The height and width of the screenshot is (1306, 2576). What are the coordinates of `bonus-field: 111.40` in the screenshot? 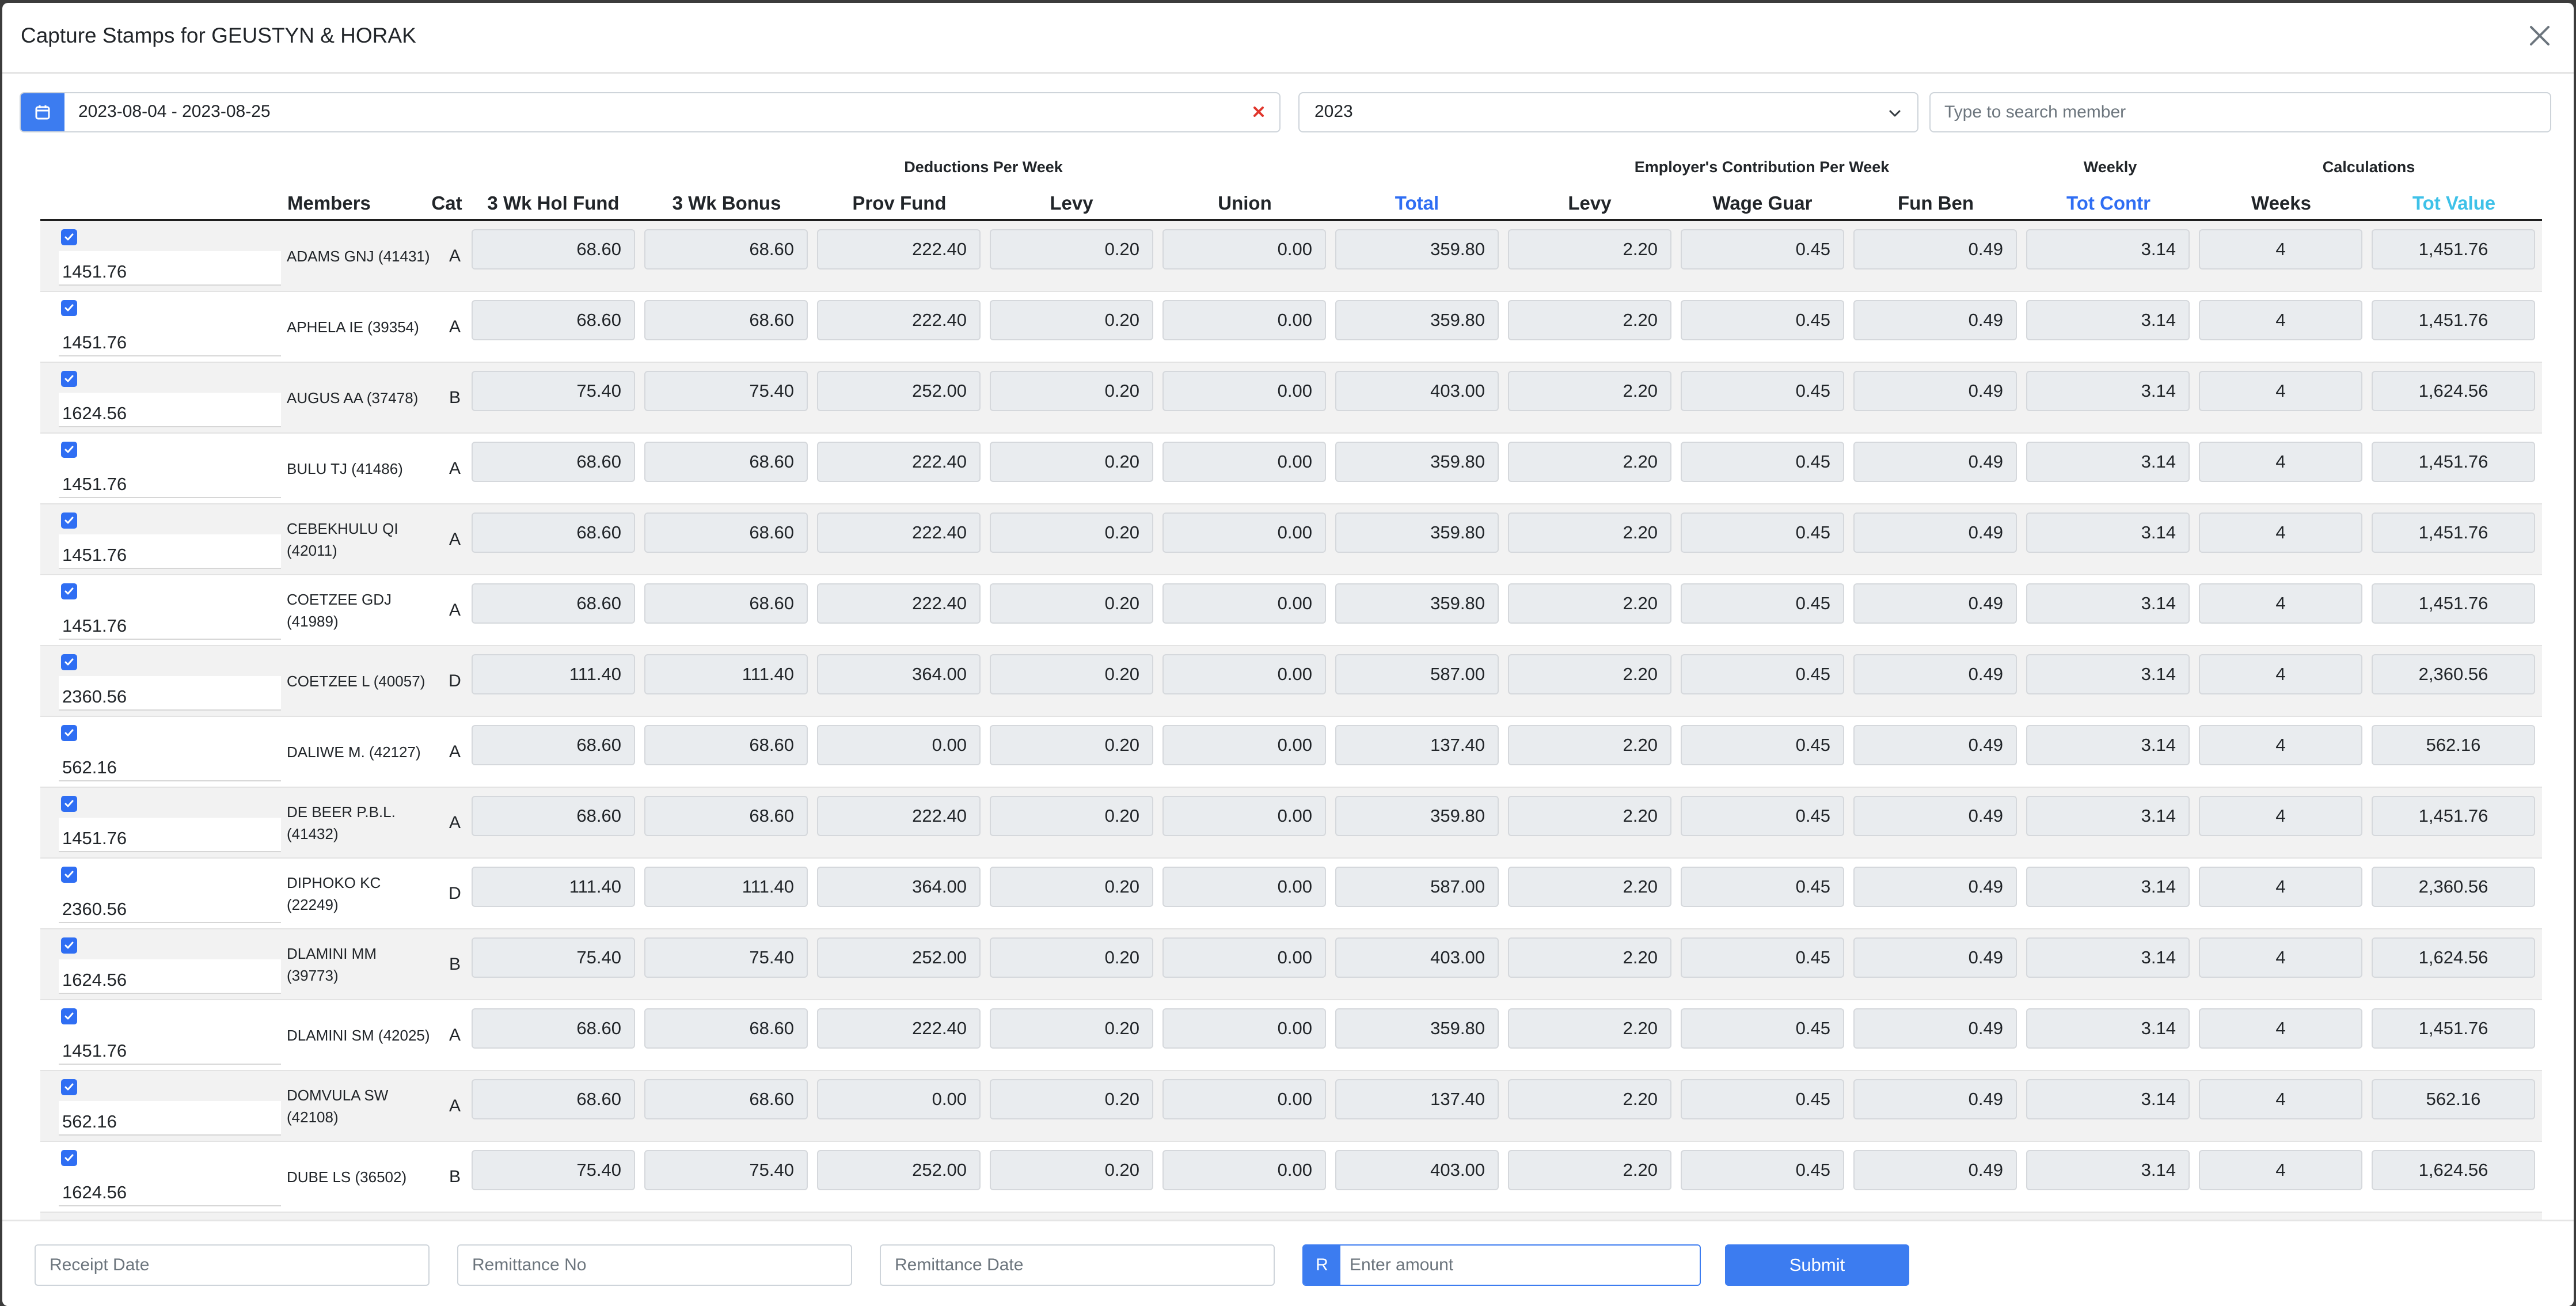 It's located at (726, 674).